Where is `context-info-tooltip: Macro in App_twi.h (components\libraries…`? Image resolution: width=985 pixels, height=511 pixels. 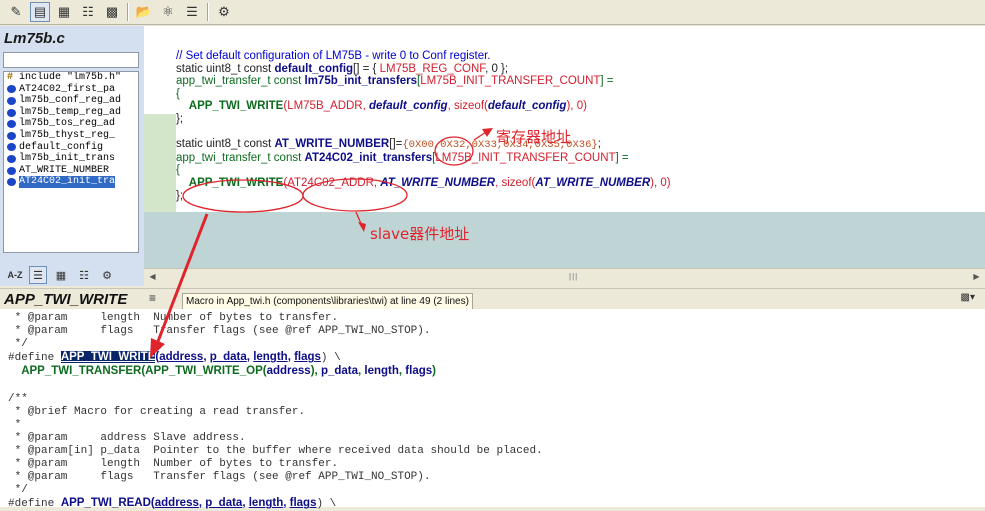 context-info-tooltip: Macro in App_twi.h (components\libraries… is located at coordinates (327, 301).